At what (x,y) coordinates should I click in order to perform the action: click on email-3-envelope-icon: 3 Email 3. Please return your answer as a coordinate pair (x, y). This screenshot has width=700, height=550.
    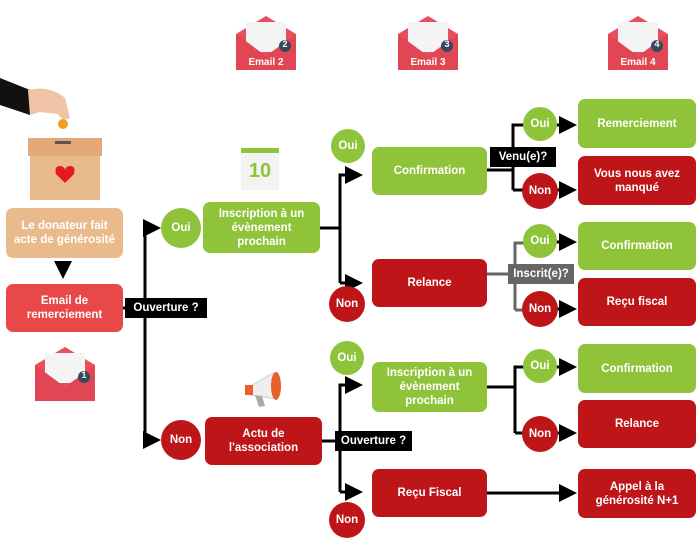
    Looking at the image, I should click on (428, 43).